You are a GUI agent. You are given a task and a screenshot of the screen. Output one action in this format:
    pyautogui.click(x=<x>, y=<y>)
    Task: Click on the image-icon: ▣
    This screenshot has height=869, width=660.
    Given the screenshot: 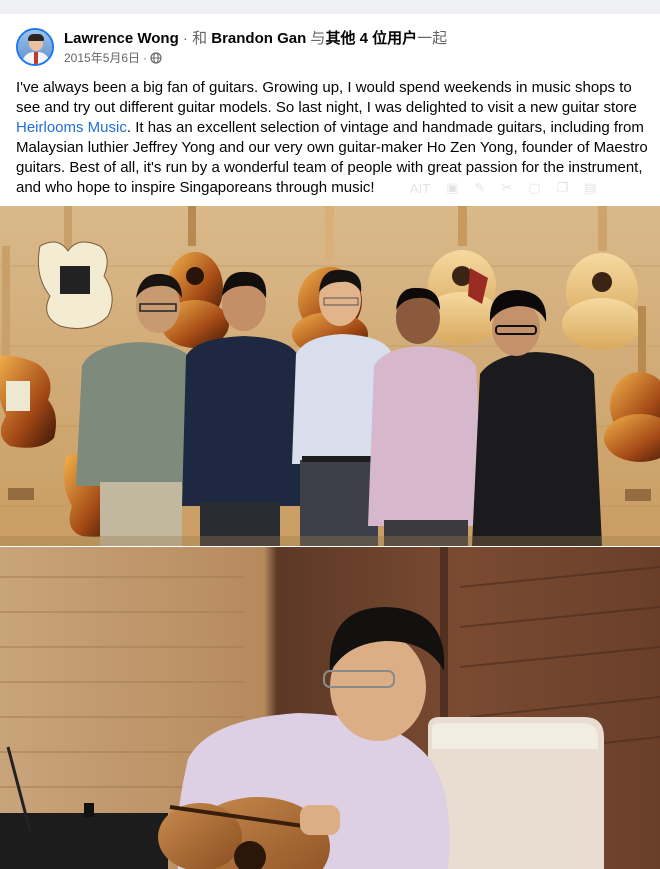 What is the action you would take?
    pyautogui.click(x=452, y=187)
    